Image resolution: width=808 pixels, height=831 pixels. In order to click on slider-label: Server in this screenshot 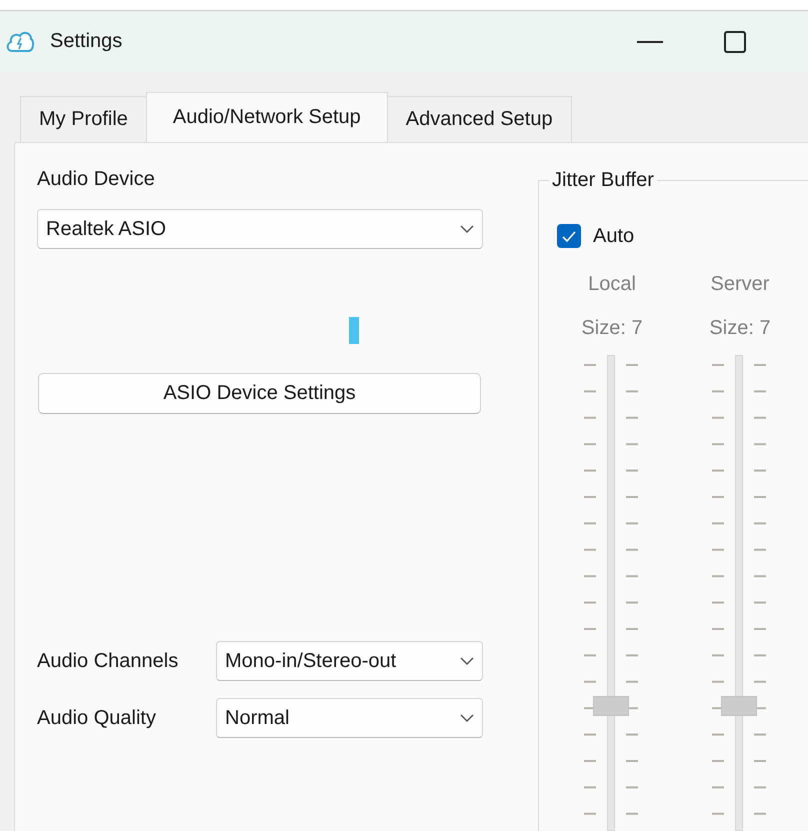, I will do `click(740, 284)`.